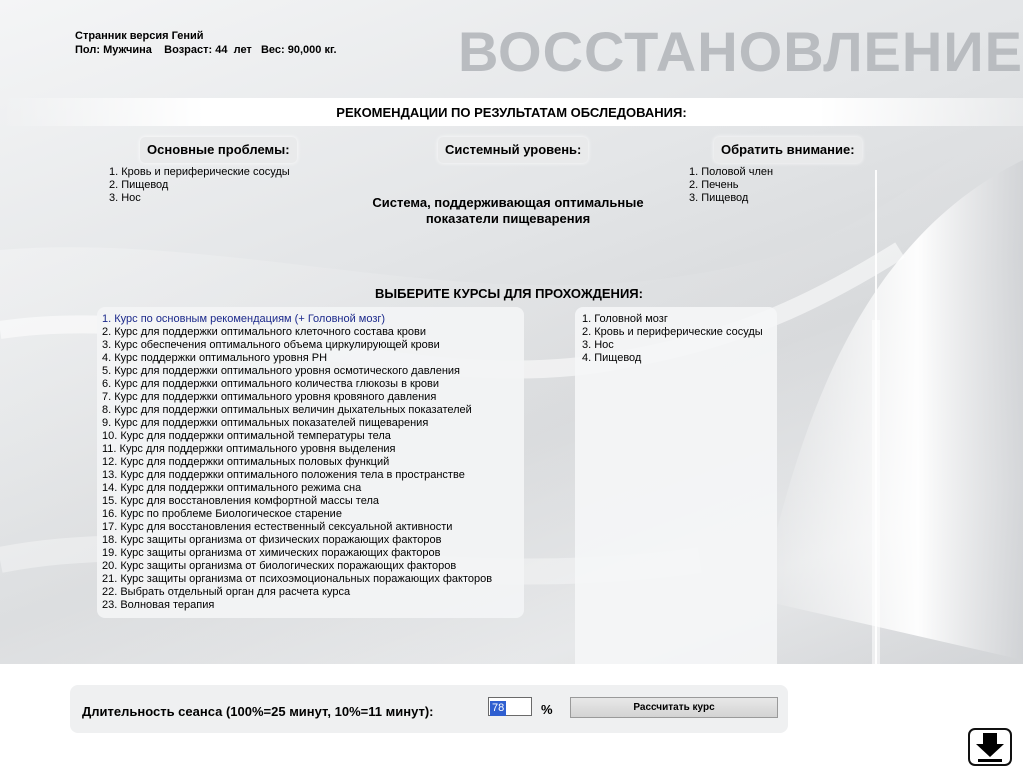 The image size is (1023, 767). What do you see at coordinates (547, 709) in the screenshot?
I see `percent-sign: %` at bounding box center [547, 709].